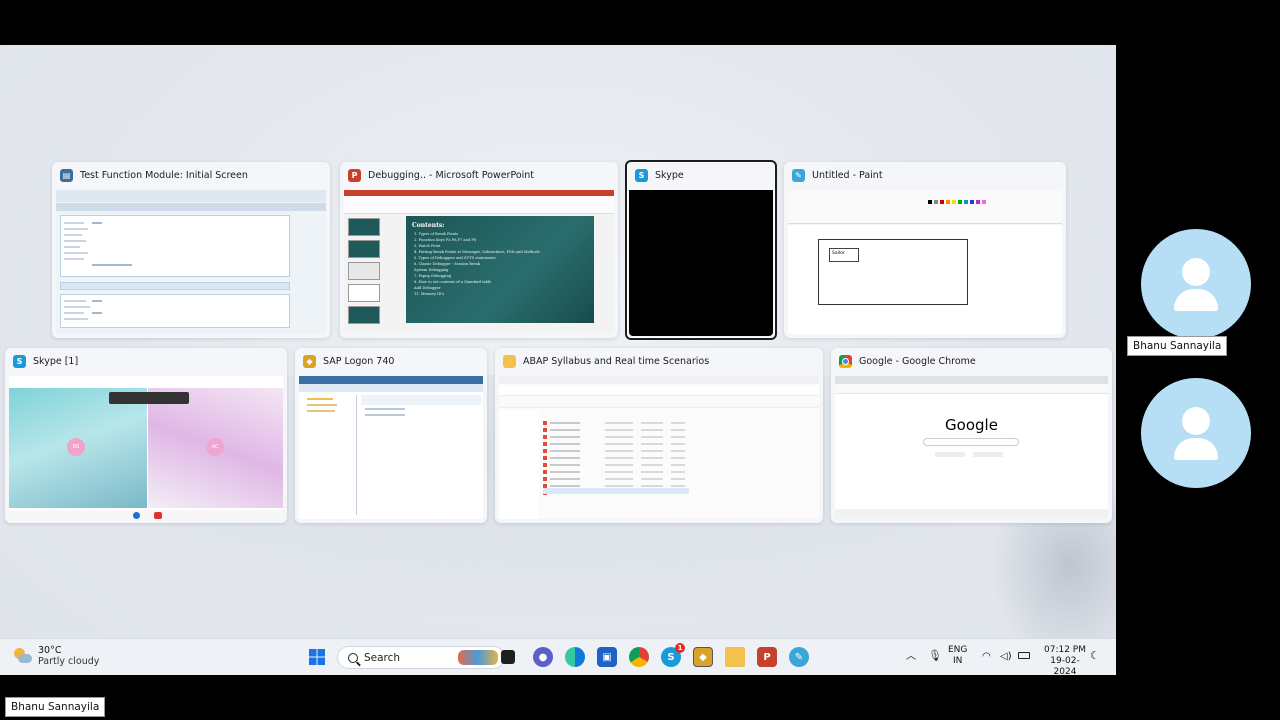 The image size is (1280, 720). Describe the element at coordinates (847, 175) in the screenshot. I see `window-title: Untitled - Paint` at that location.